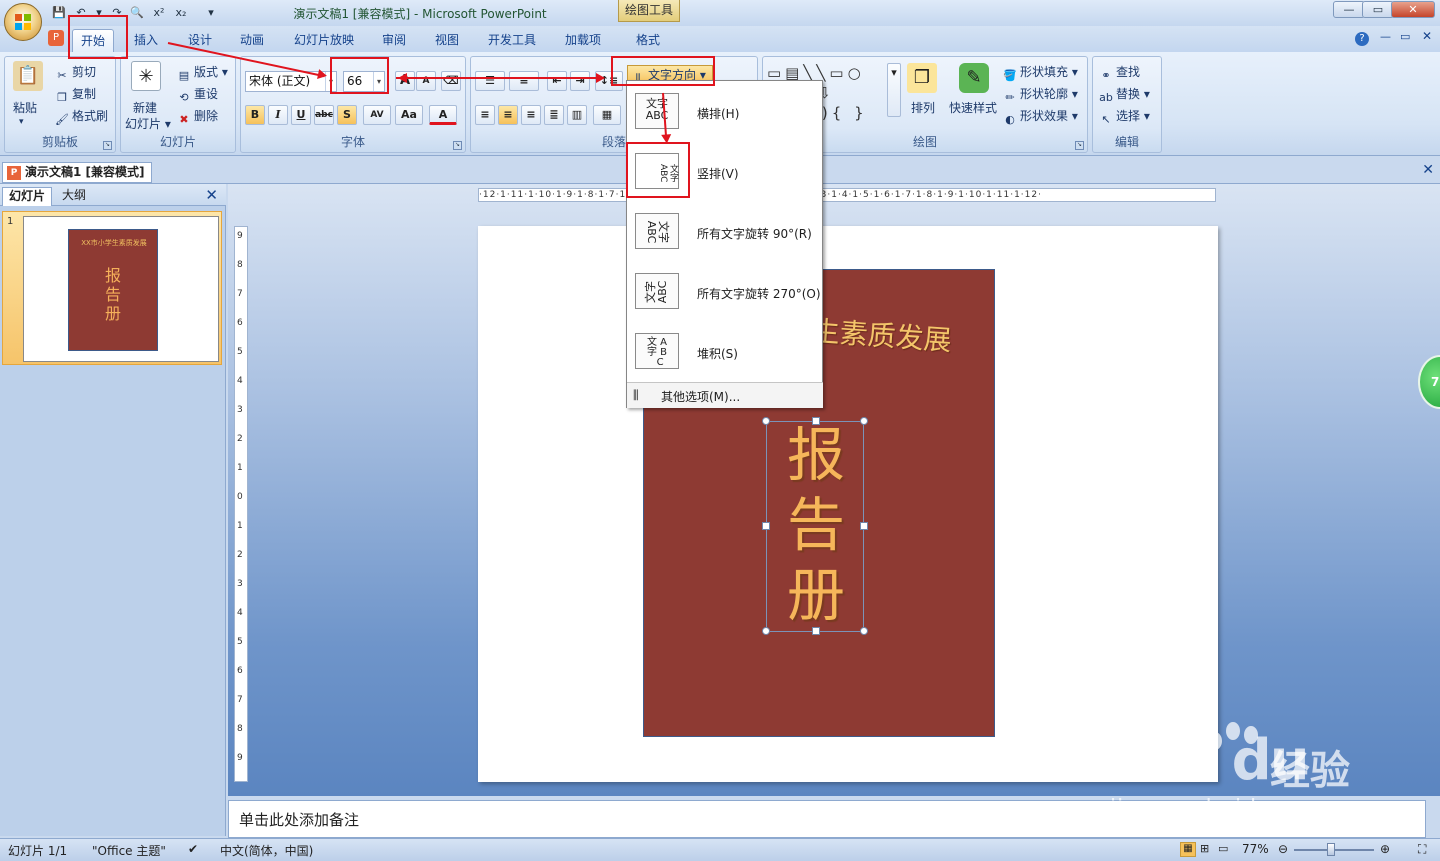  I want to click on change-case-button: Aa, so click(409, 115).